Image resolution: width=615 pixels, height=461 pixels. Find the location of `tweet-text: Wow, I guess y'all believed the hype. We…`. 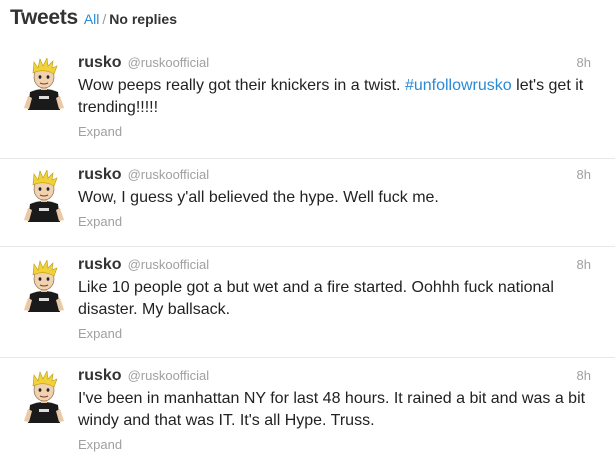

tweet-text: Wow, I guess y'all believed the hype. We… is located at coordinates (335, 198).